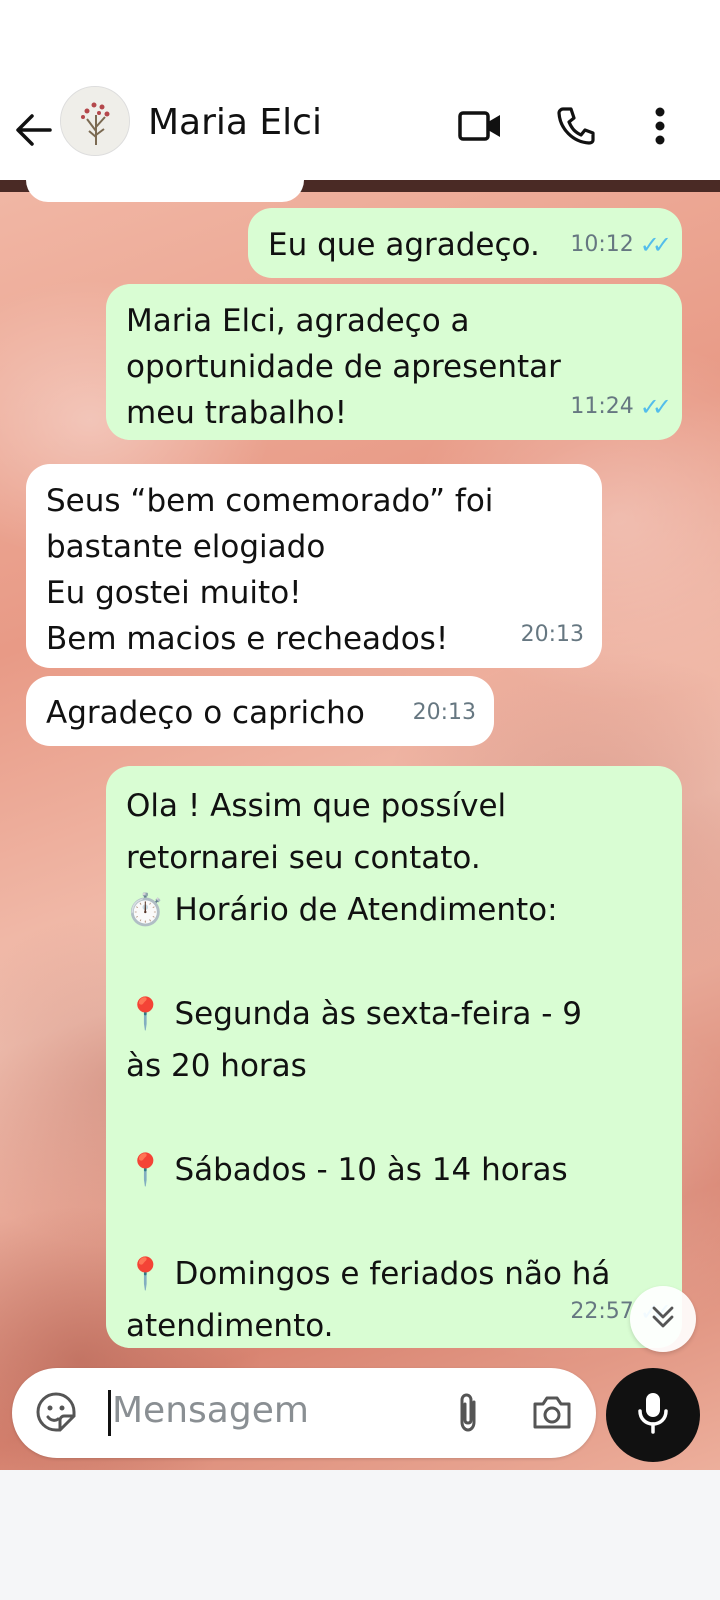 The height and width of the screenshot is (1600, 720). Describe the element at coordinates (360, 44) in the screenshot. I see `status-bar` at that location.